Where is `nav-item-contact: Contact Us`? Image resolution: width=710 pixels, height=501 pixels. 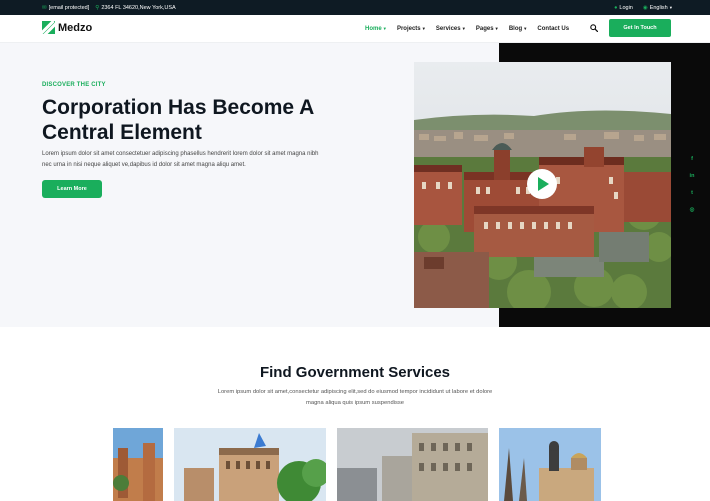 nav-item-contact: Contact Us is located at coordinates (553, 29).